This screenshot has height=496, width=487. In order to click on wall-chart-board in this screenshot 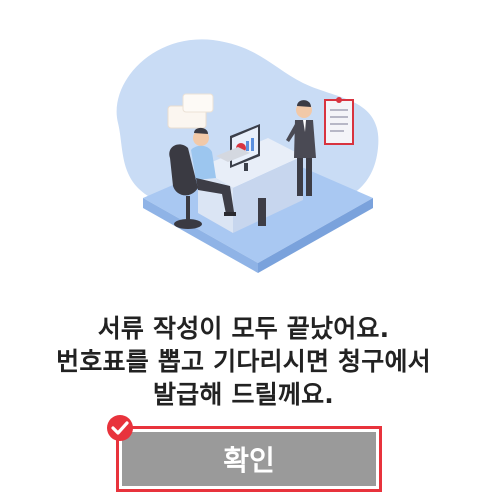, I will do `click(339, 121)`.